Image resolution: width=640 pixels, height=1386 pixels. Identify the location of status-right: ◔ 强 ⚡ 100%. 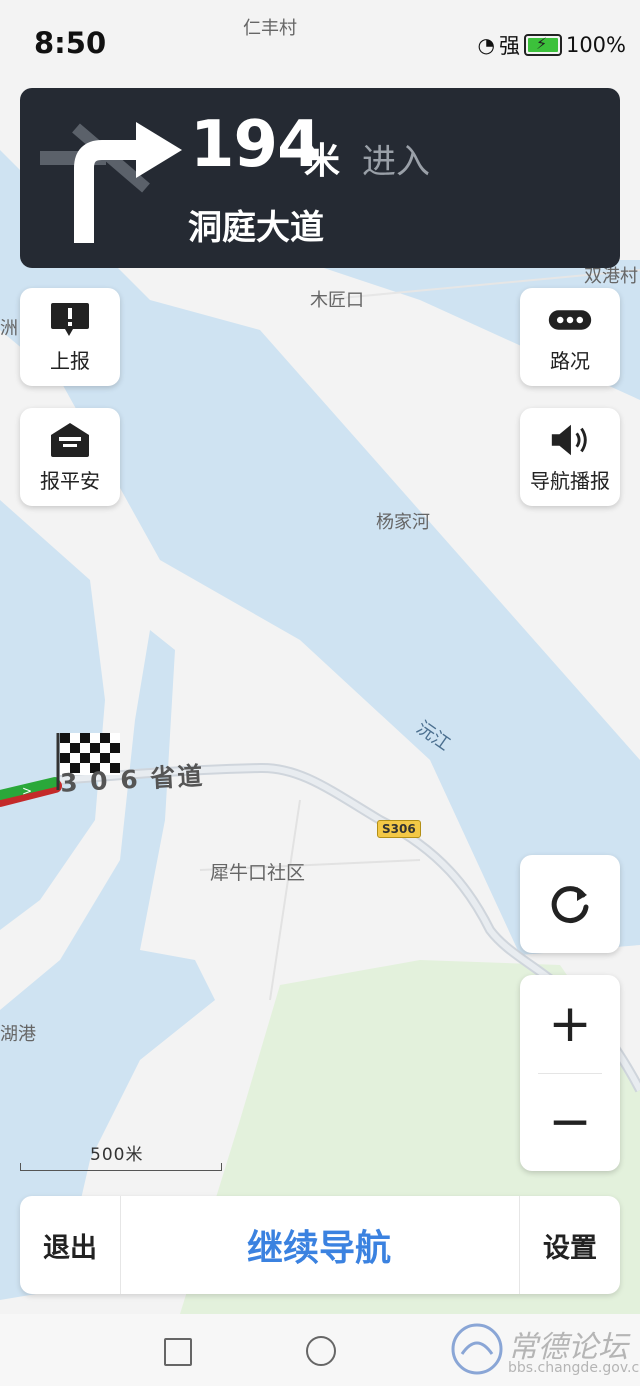
(552, 45).